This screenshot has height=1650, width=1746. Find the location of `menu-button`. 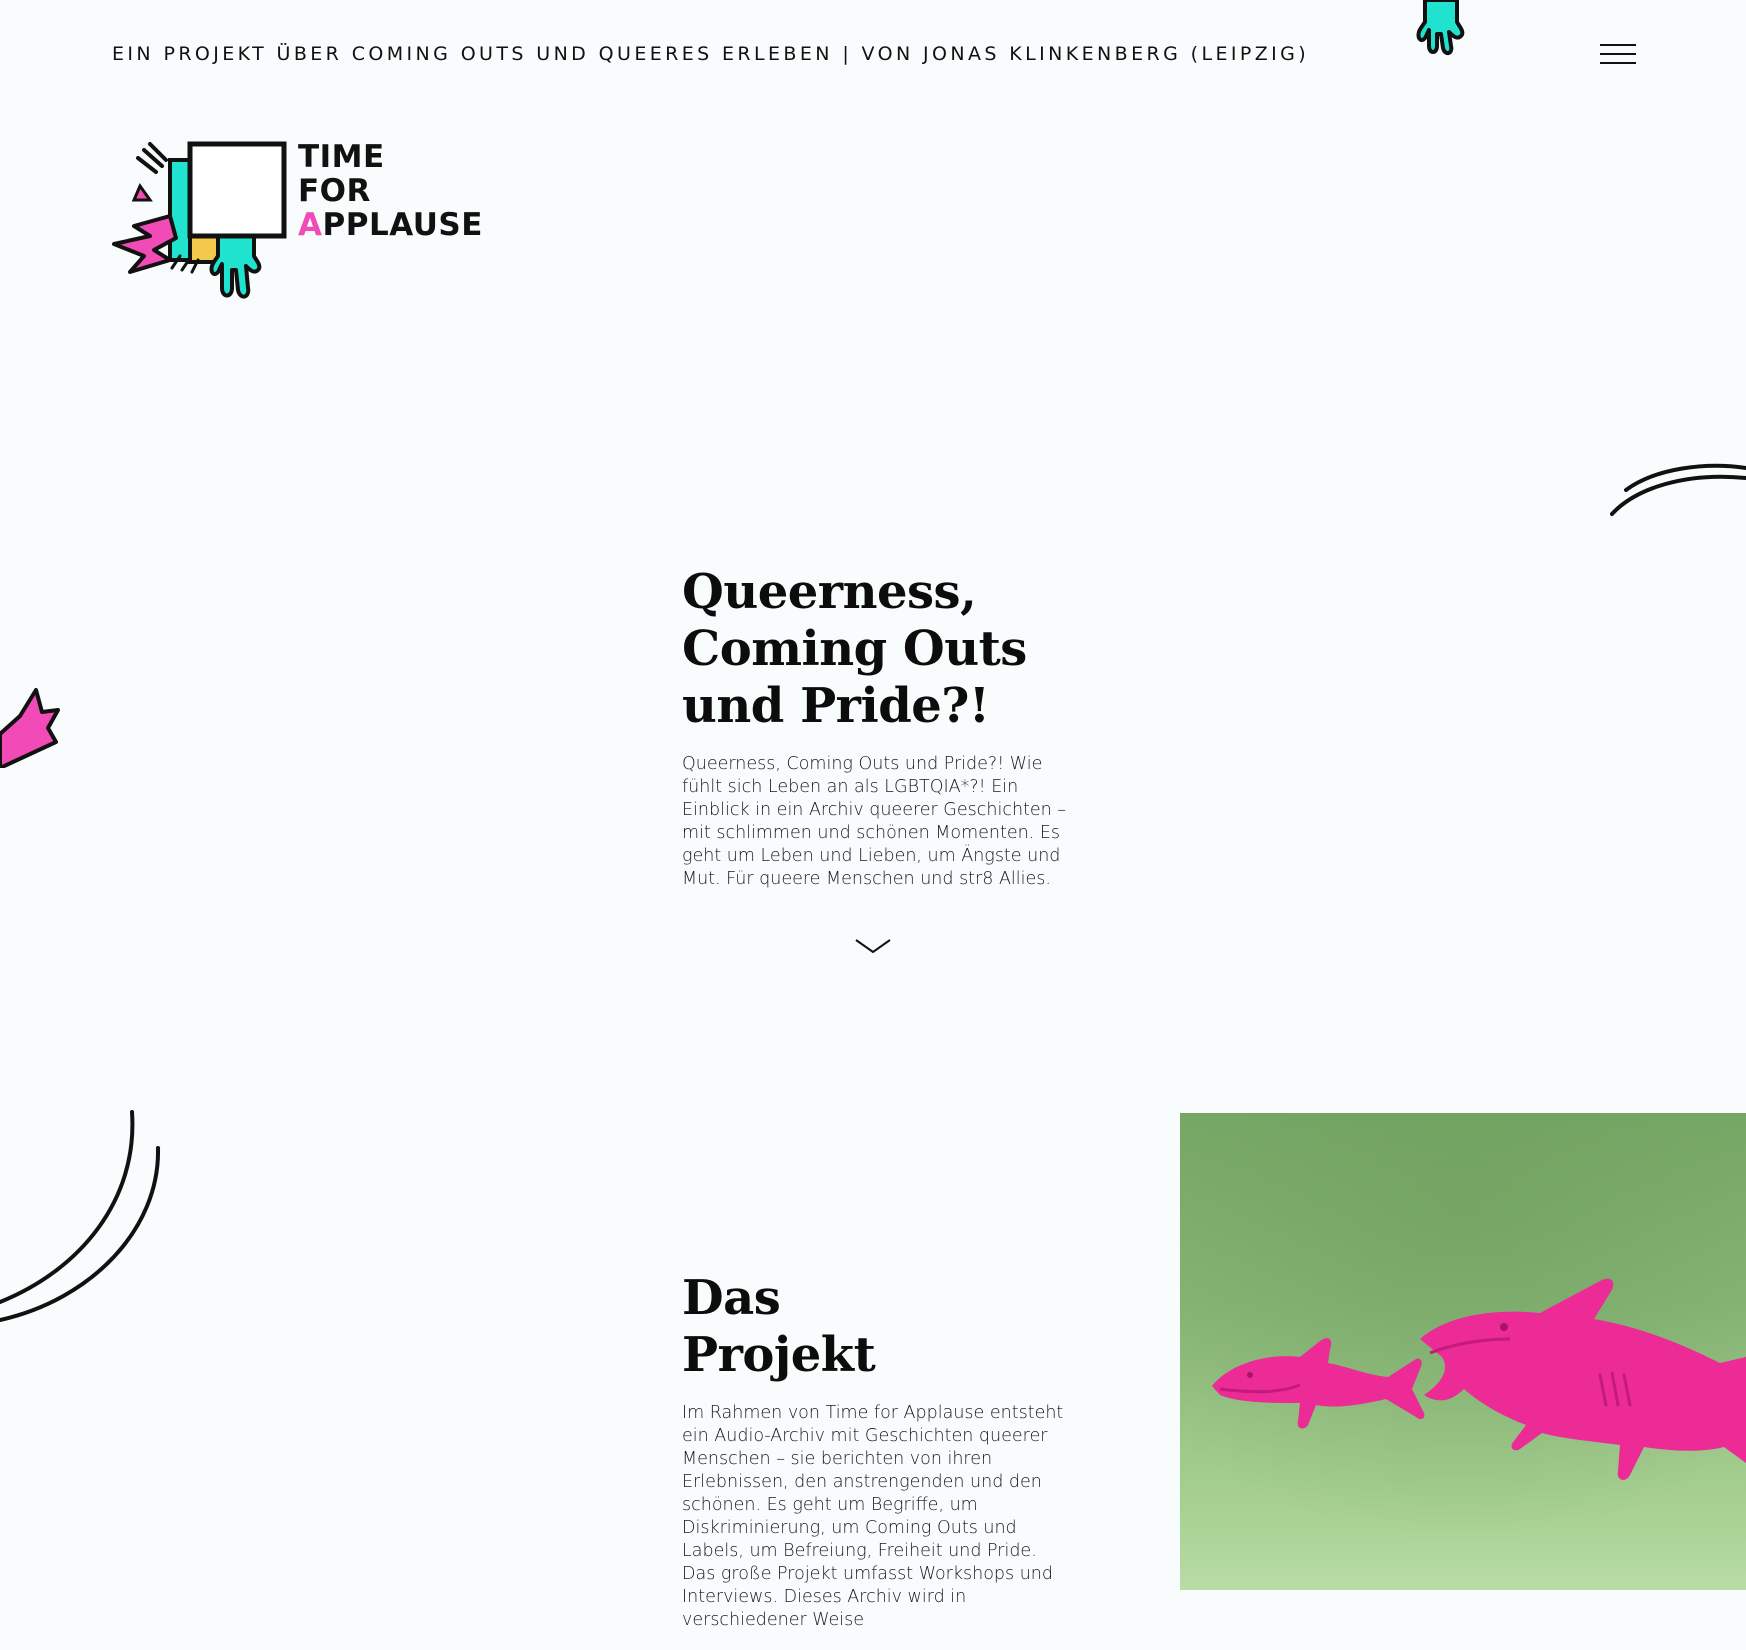

menu-button is located at coordinates (1618, 55).